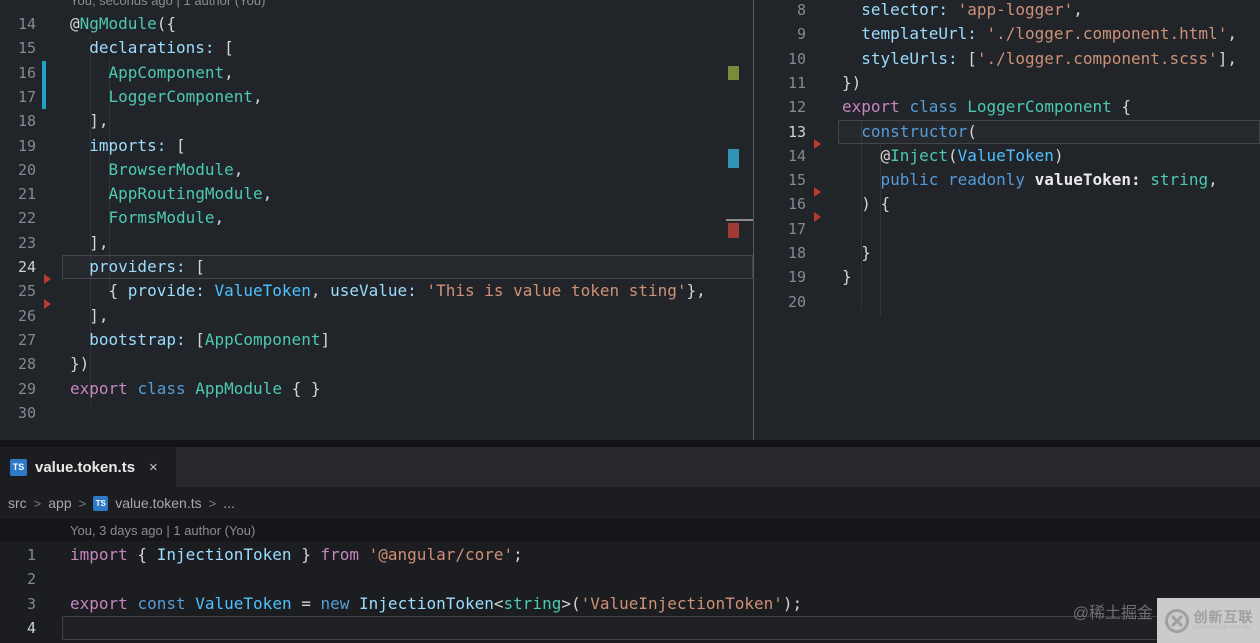 The height and width of the screenshot is (643, 1260). I want to click on code-line: 26 ],, so click(376, 313).